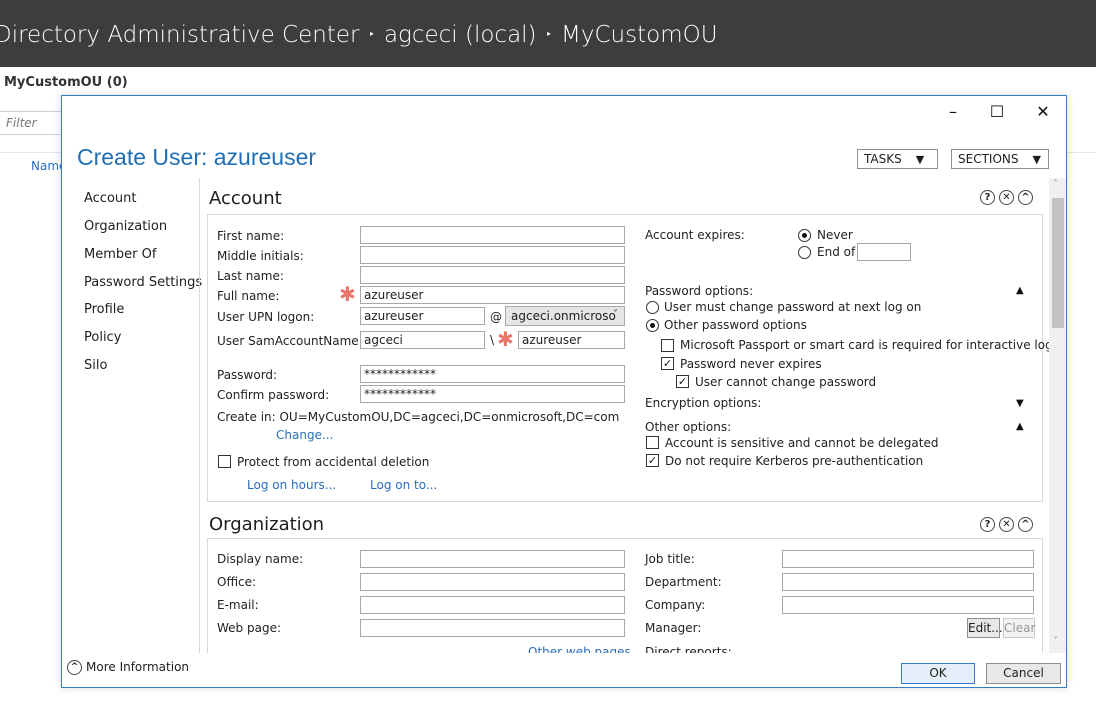 The height and width of the screenshot is (713, 1096). I want to click on first-name-input, so click(492, 235).